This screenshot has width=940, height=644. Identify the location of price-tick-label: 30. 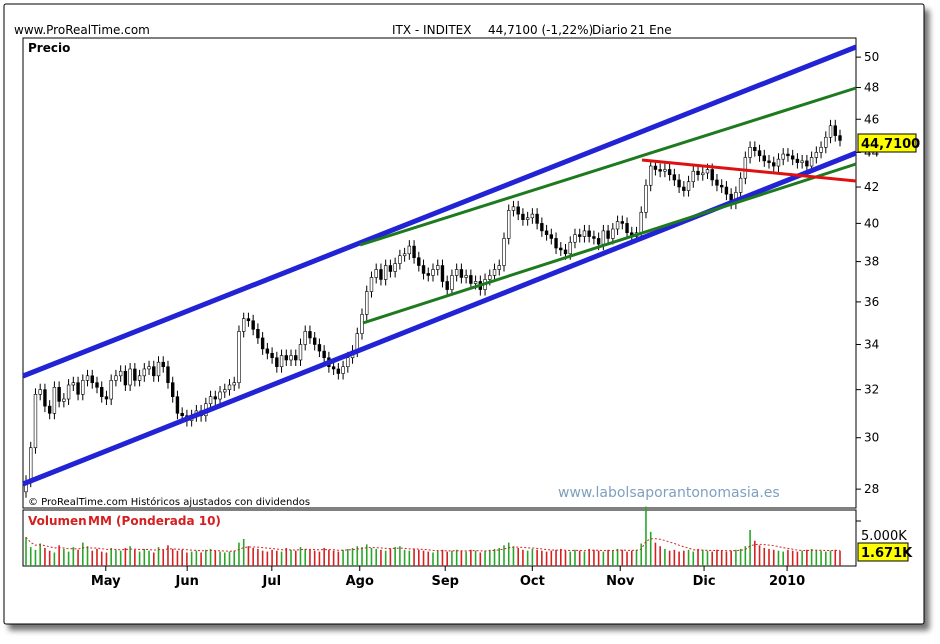
(871, 438).